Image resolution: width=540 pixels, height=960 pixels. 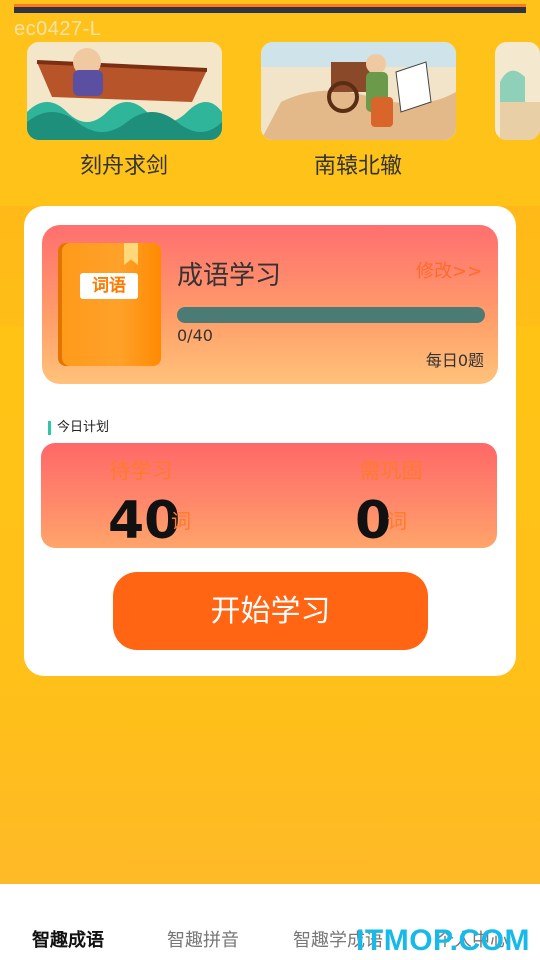 I want to click on to-learn-label: 待学习, so click(x=141, y=471).